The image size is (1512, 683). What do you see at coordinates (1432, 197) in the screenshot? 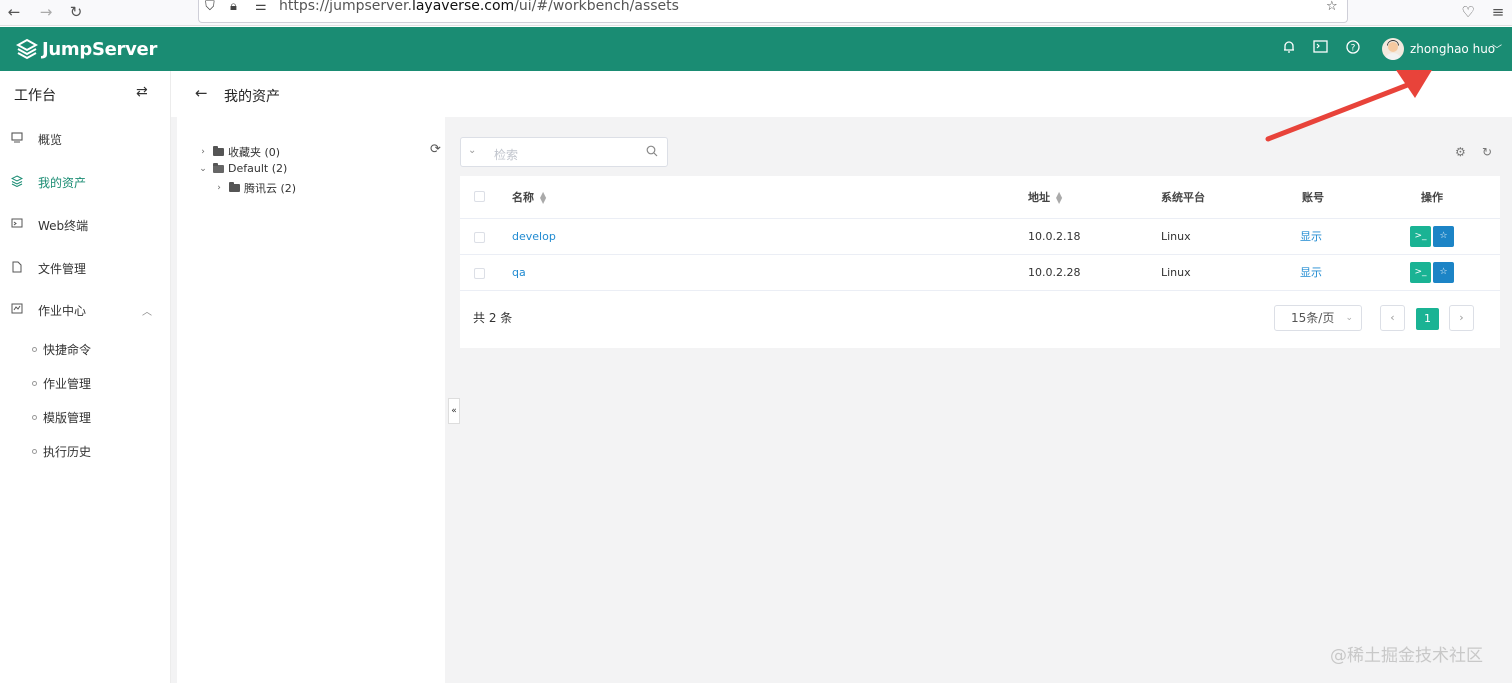
I see `column-header-actions: 操作` at bounding box center [1432, 197].